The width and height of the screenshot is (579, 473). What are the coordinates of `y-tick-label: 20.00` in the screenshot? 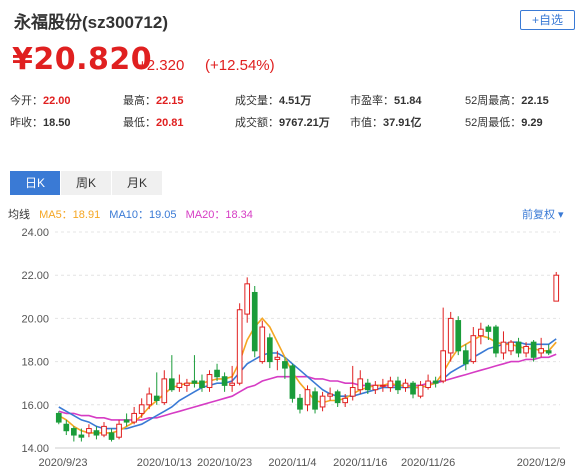 It's located at (35, 319).